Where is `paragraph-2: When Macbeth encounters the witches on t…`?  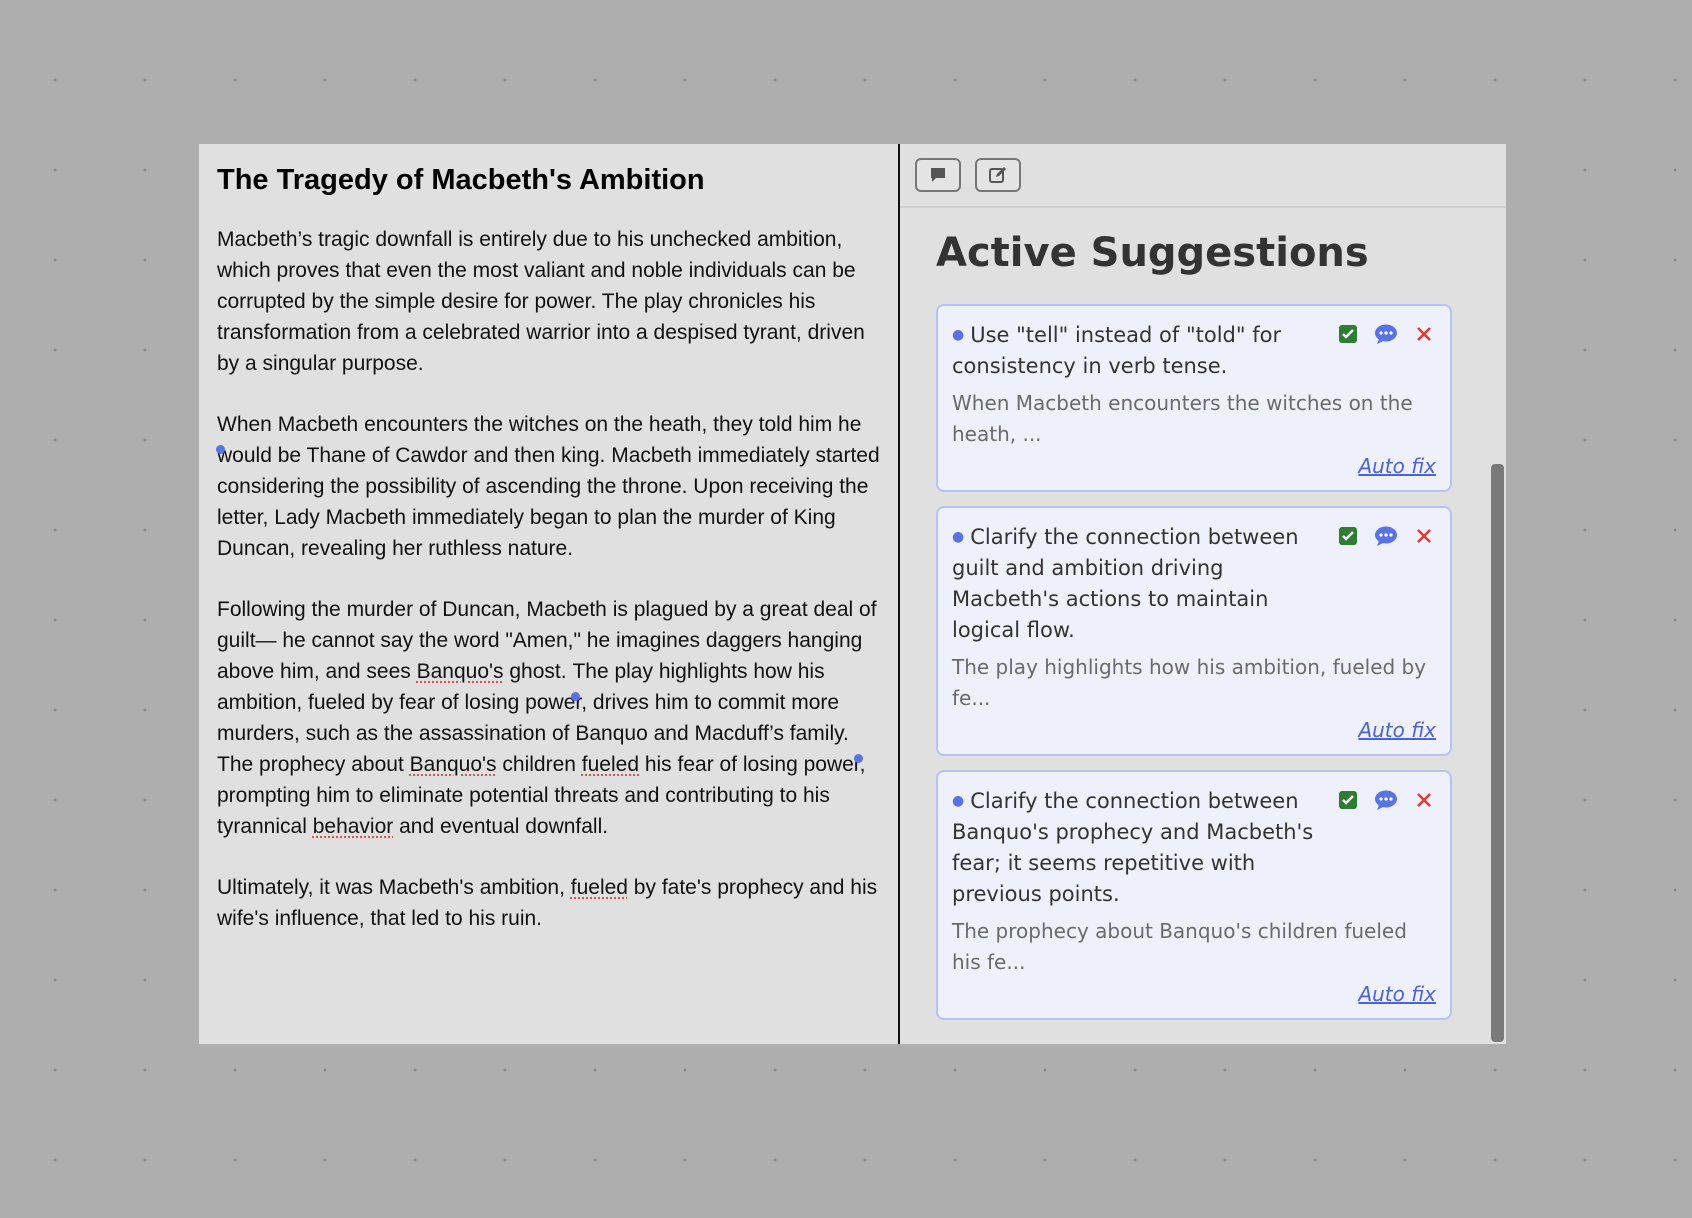 paragraph-2: When Macbeth encounters the witches on t… is located at coordinates (548, 486).